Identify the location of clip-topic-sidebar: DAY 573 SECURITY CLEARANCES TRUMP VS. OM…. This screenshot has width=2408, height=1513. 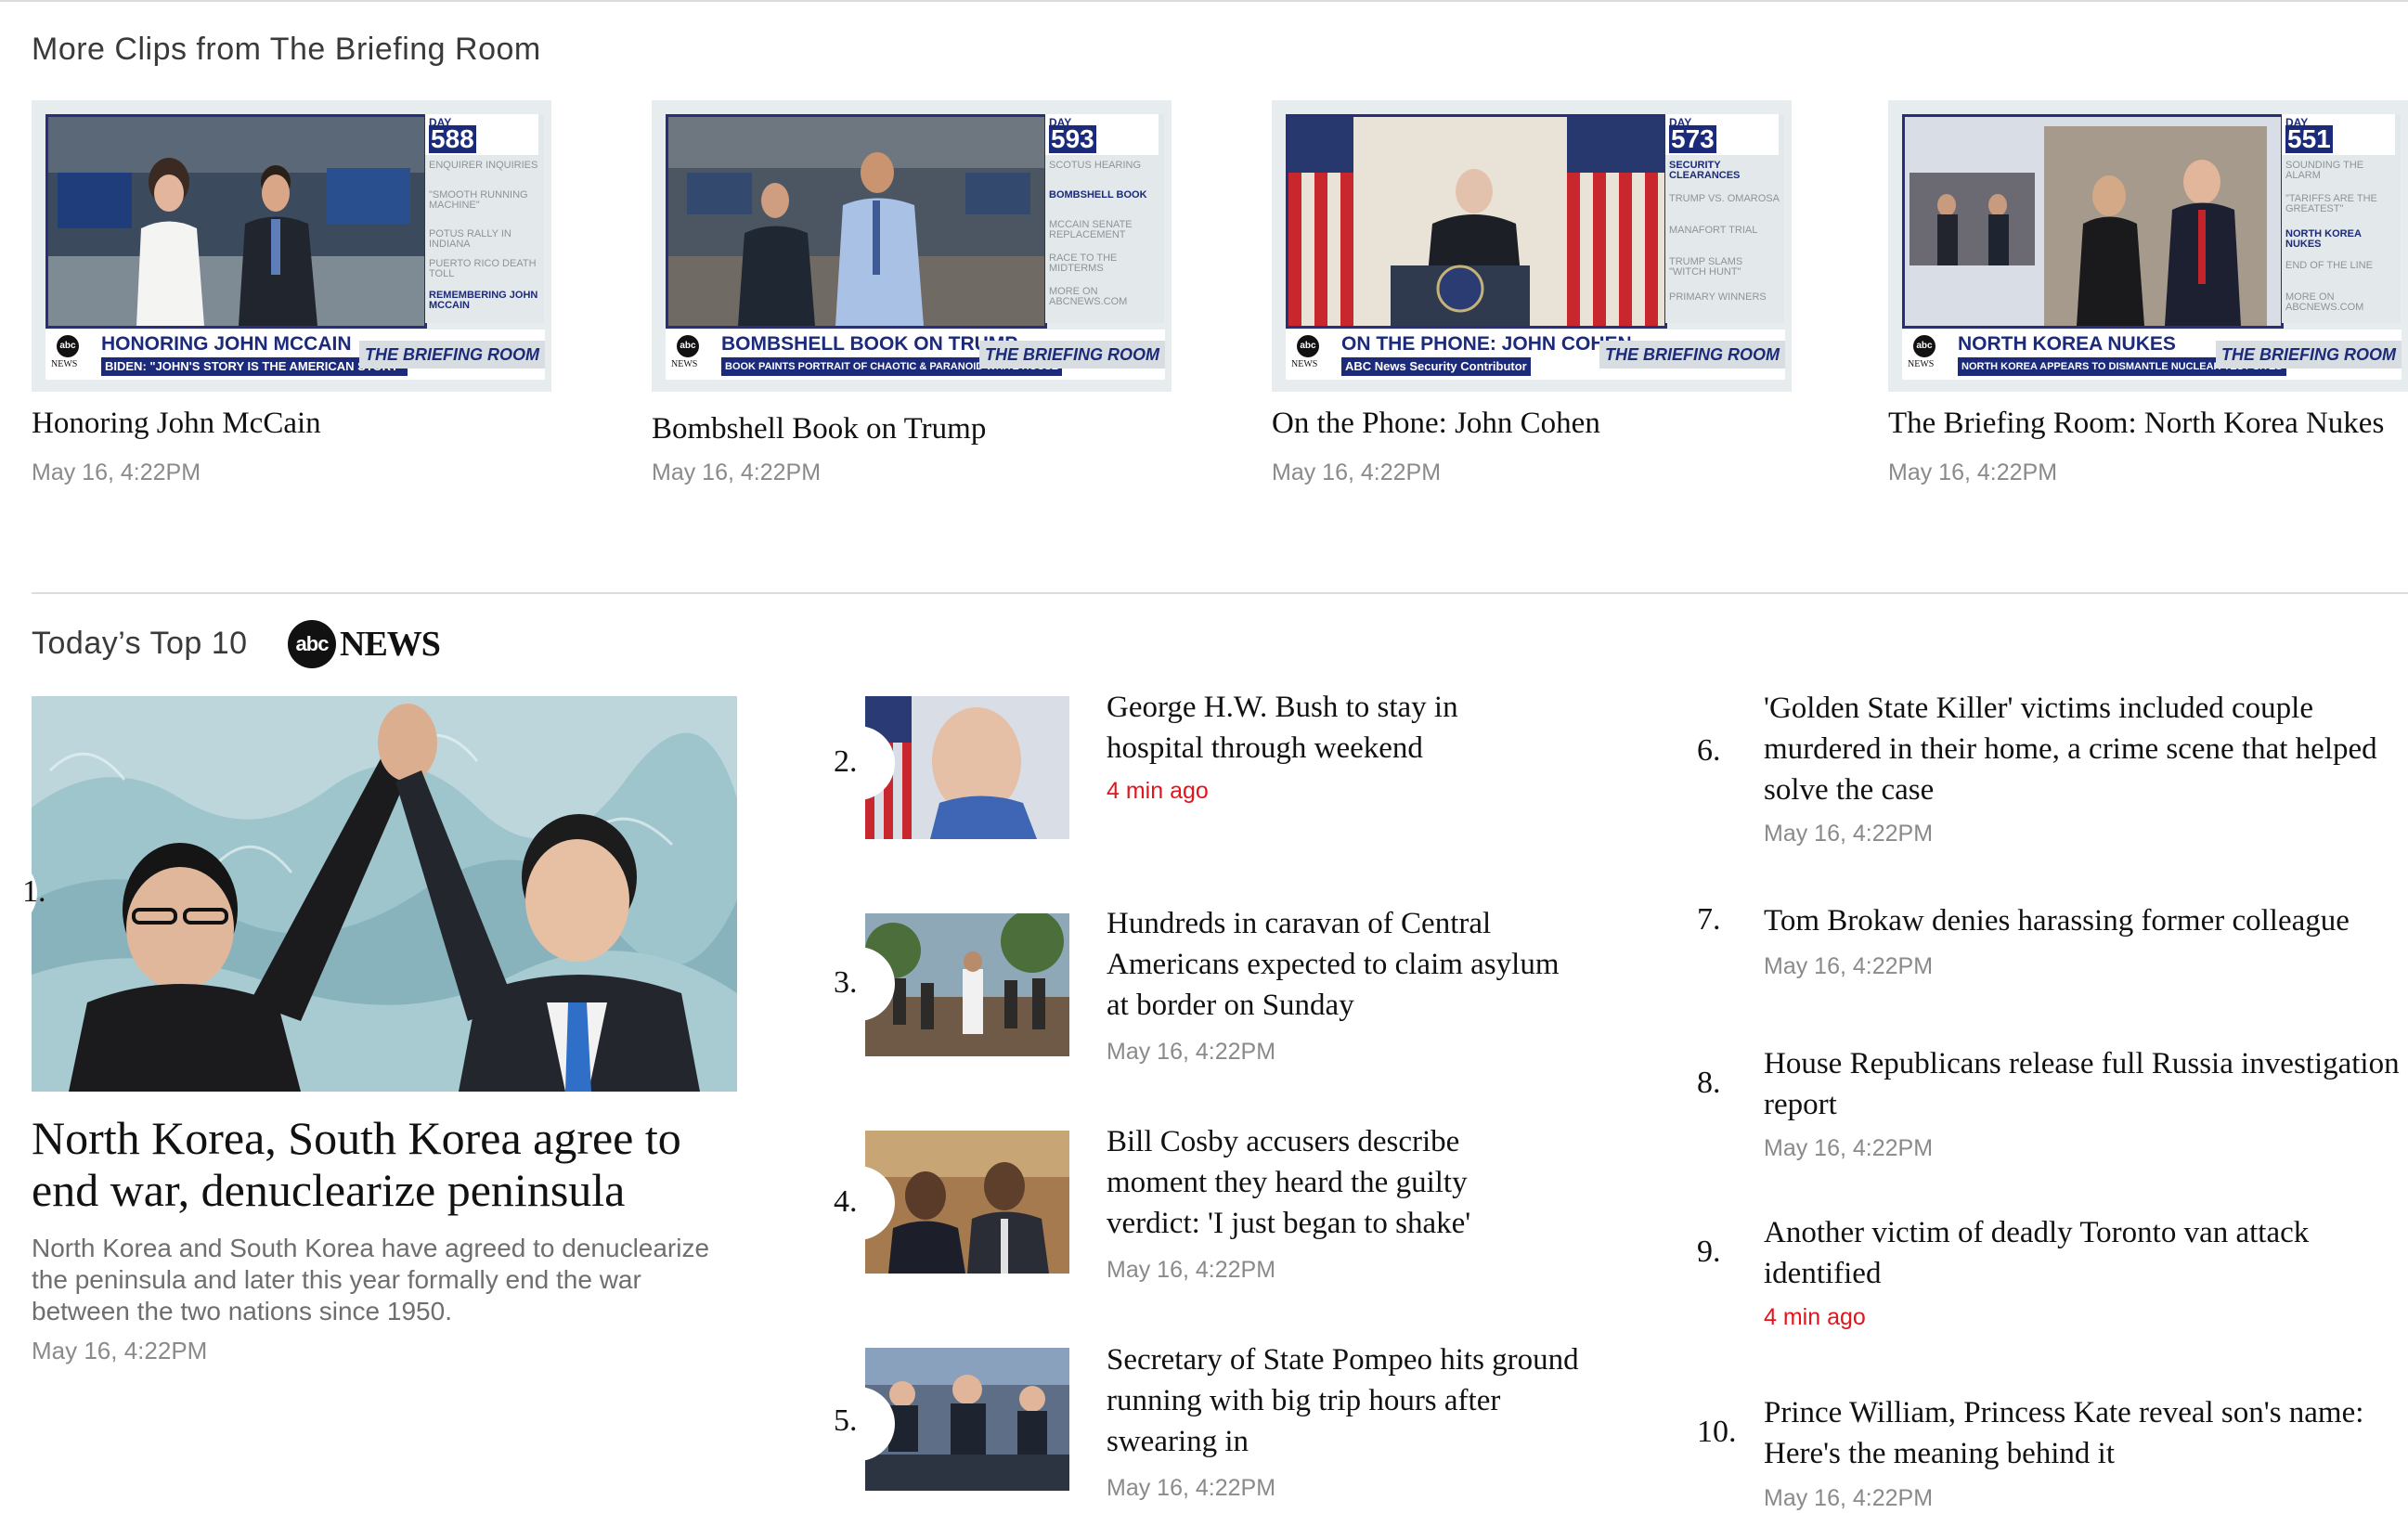
(1724, 218).